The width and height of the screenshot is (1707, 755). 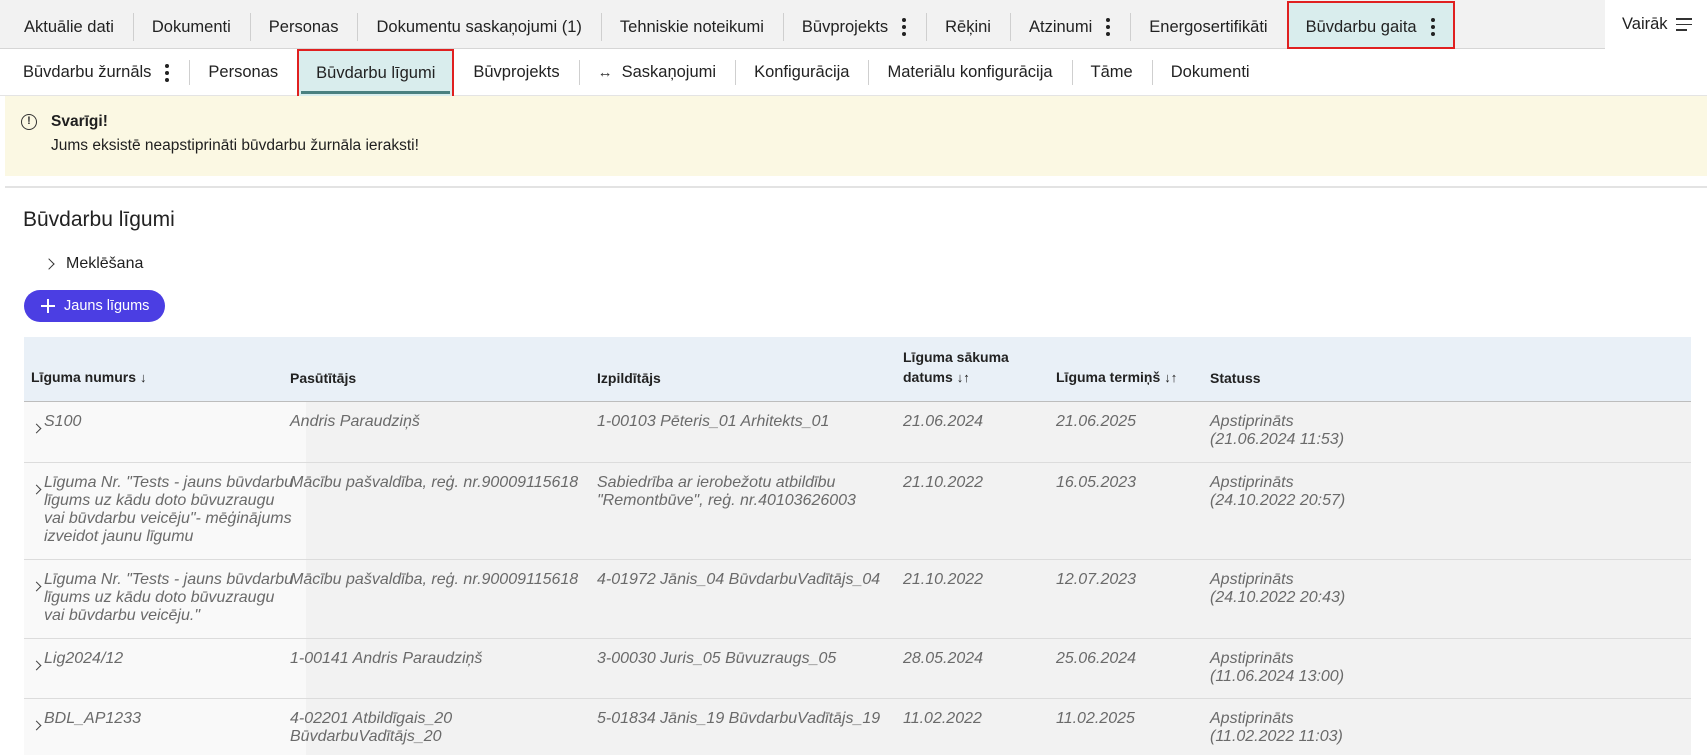 I want to click on cell-line: 21.06.2025, so click(x=1096, y=421).